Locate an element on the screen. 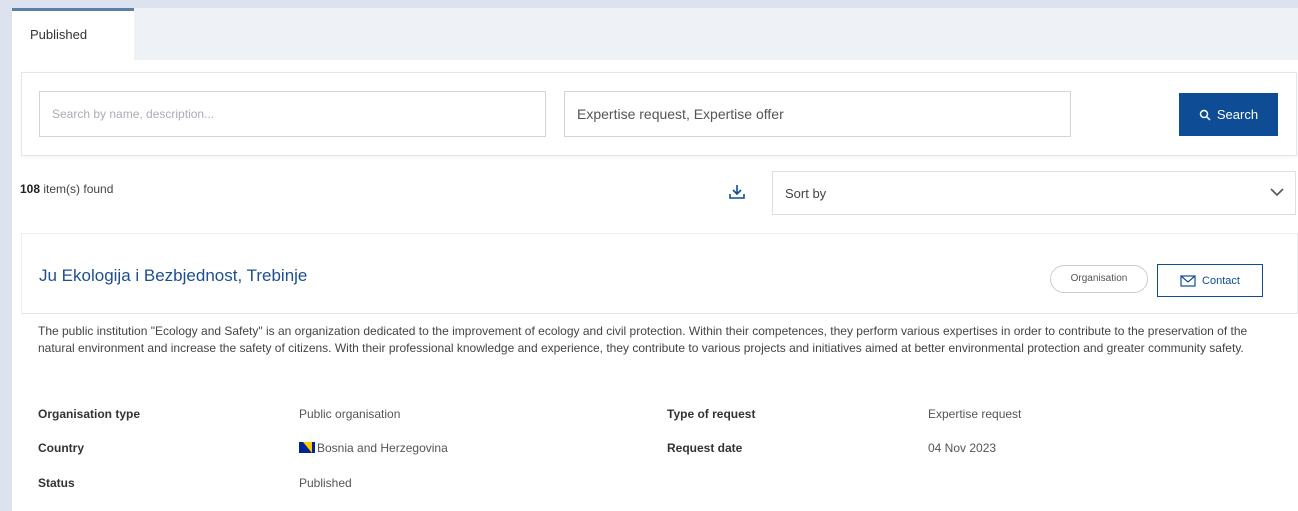  tab-published: Published is located at coordinates (73, 34).